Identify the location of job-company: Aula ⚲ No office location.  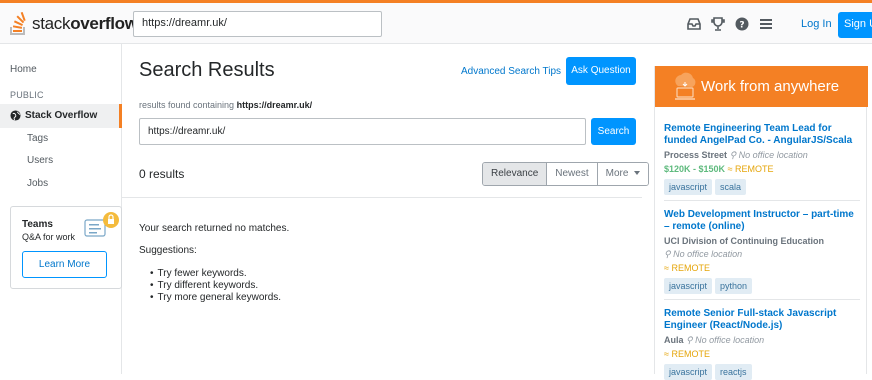
(714, 340).